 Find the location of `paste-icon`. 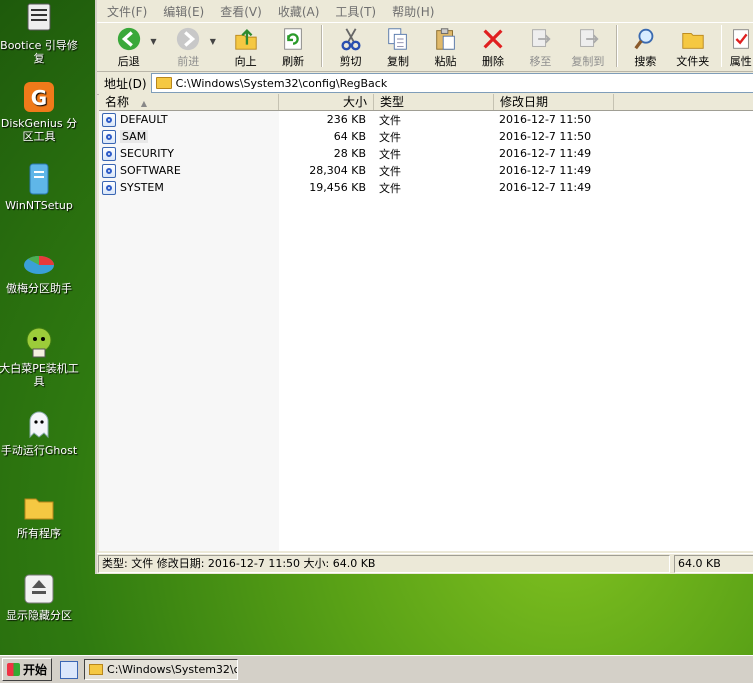

paste-icon is located at coordinates (445, 39).